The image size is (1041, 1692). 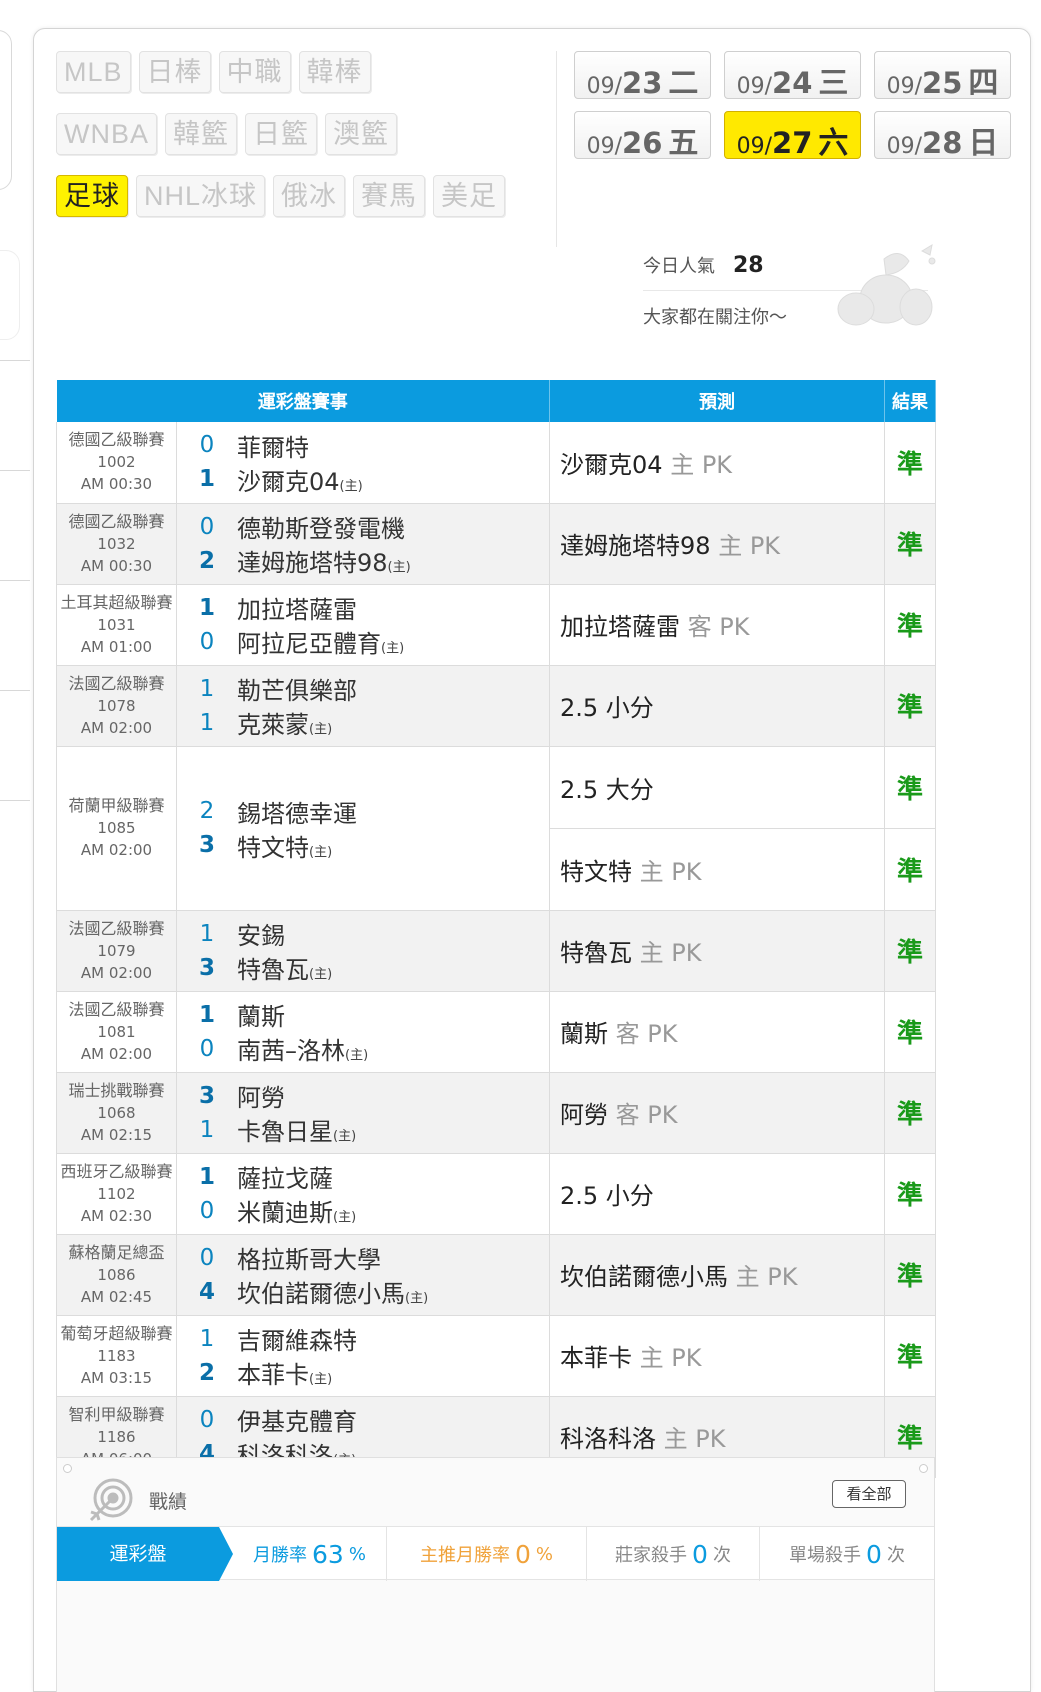 What do you see at coordinates (942, 136) in the screenshot?
I see `date-button: 09/28 日` at bounding box center [942, 136].